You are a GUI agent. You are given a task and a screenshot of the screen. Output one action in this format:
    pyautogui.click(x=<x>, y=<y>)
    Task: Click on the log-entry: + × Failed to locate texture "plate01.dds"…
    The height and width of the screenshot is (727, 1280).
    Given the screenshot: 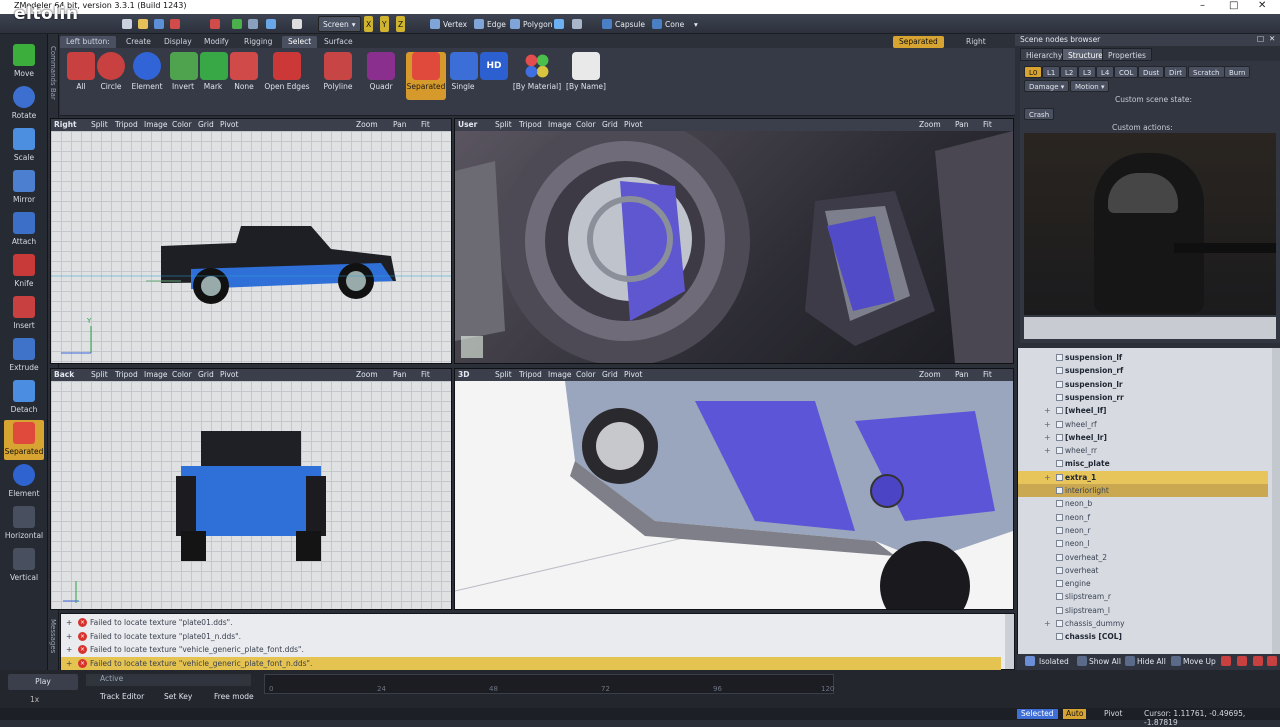 What is the action you would take?
    pyautogui.click(x=531, y=622)
    